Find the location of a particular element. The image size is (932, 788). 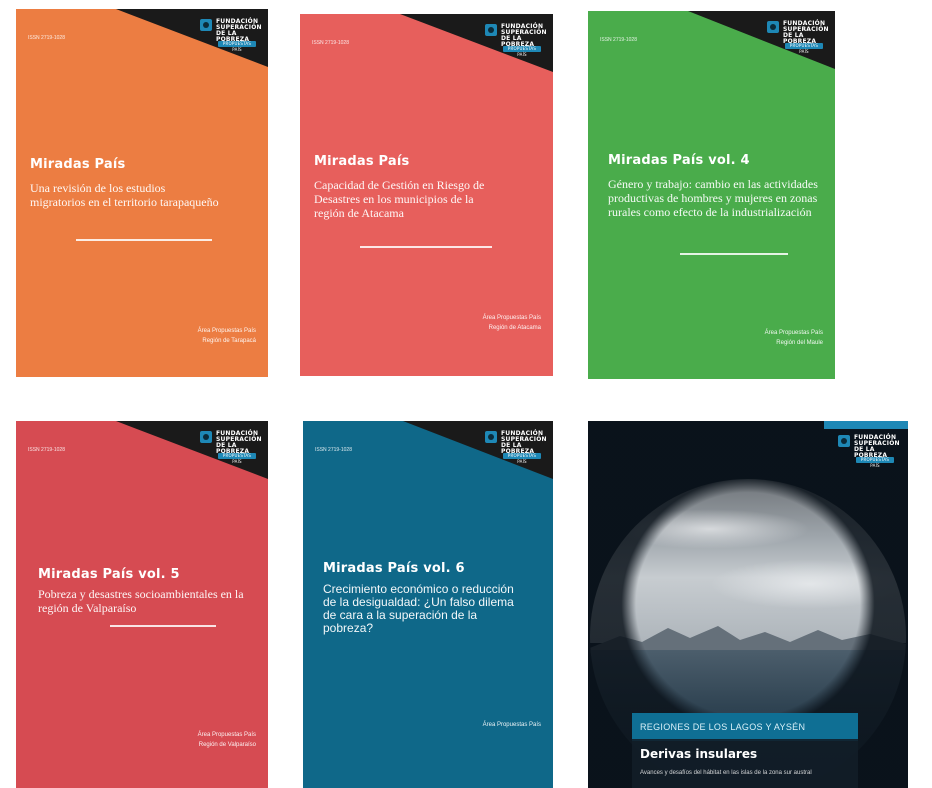

cover-series-title: Miradas País vol. 6 is located at coordinates (394, 568).